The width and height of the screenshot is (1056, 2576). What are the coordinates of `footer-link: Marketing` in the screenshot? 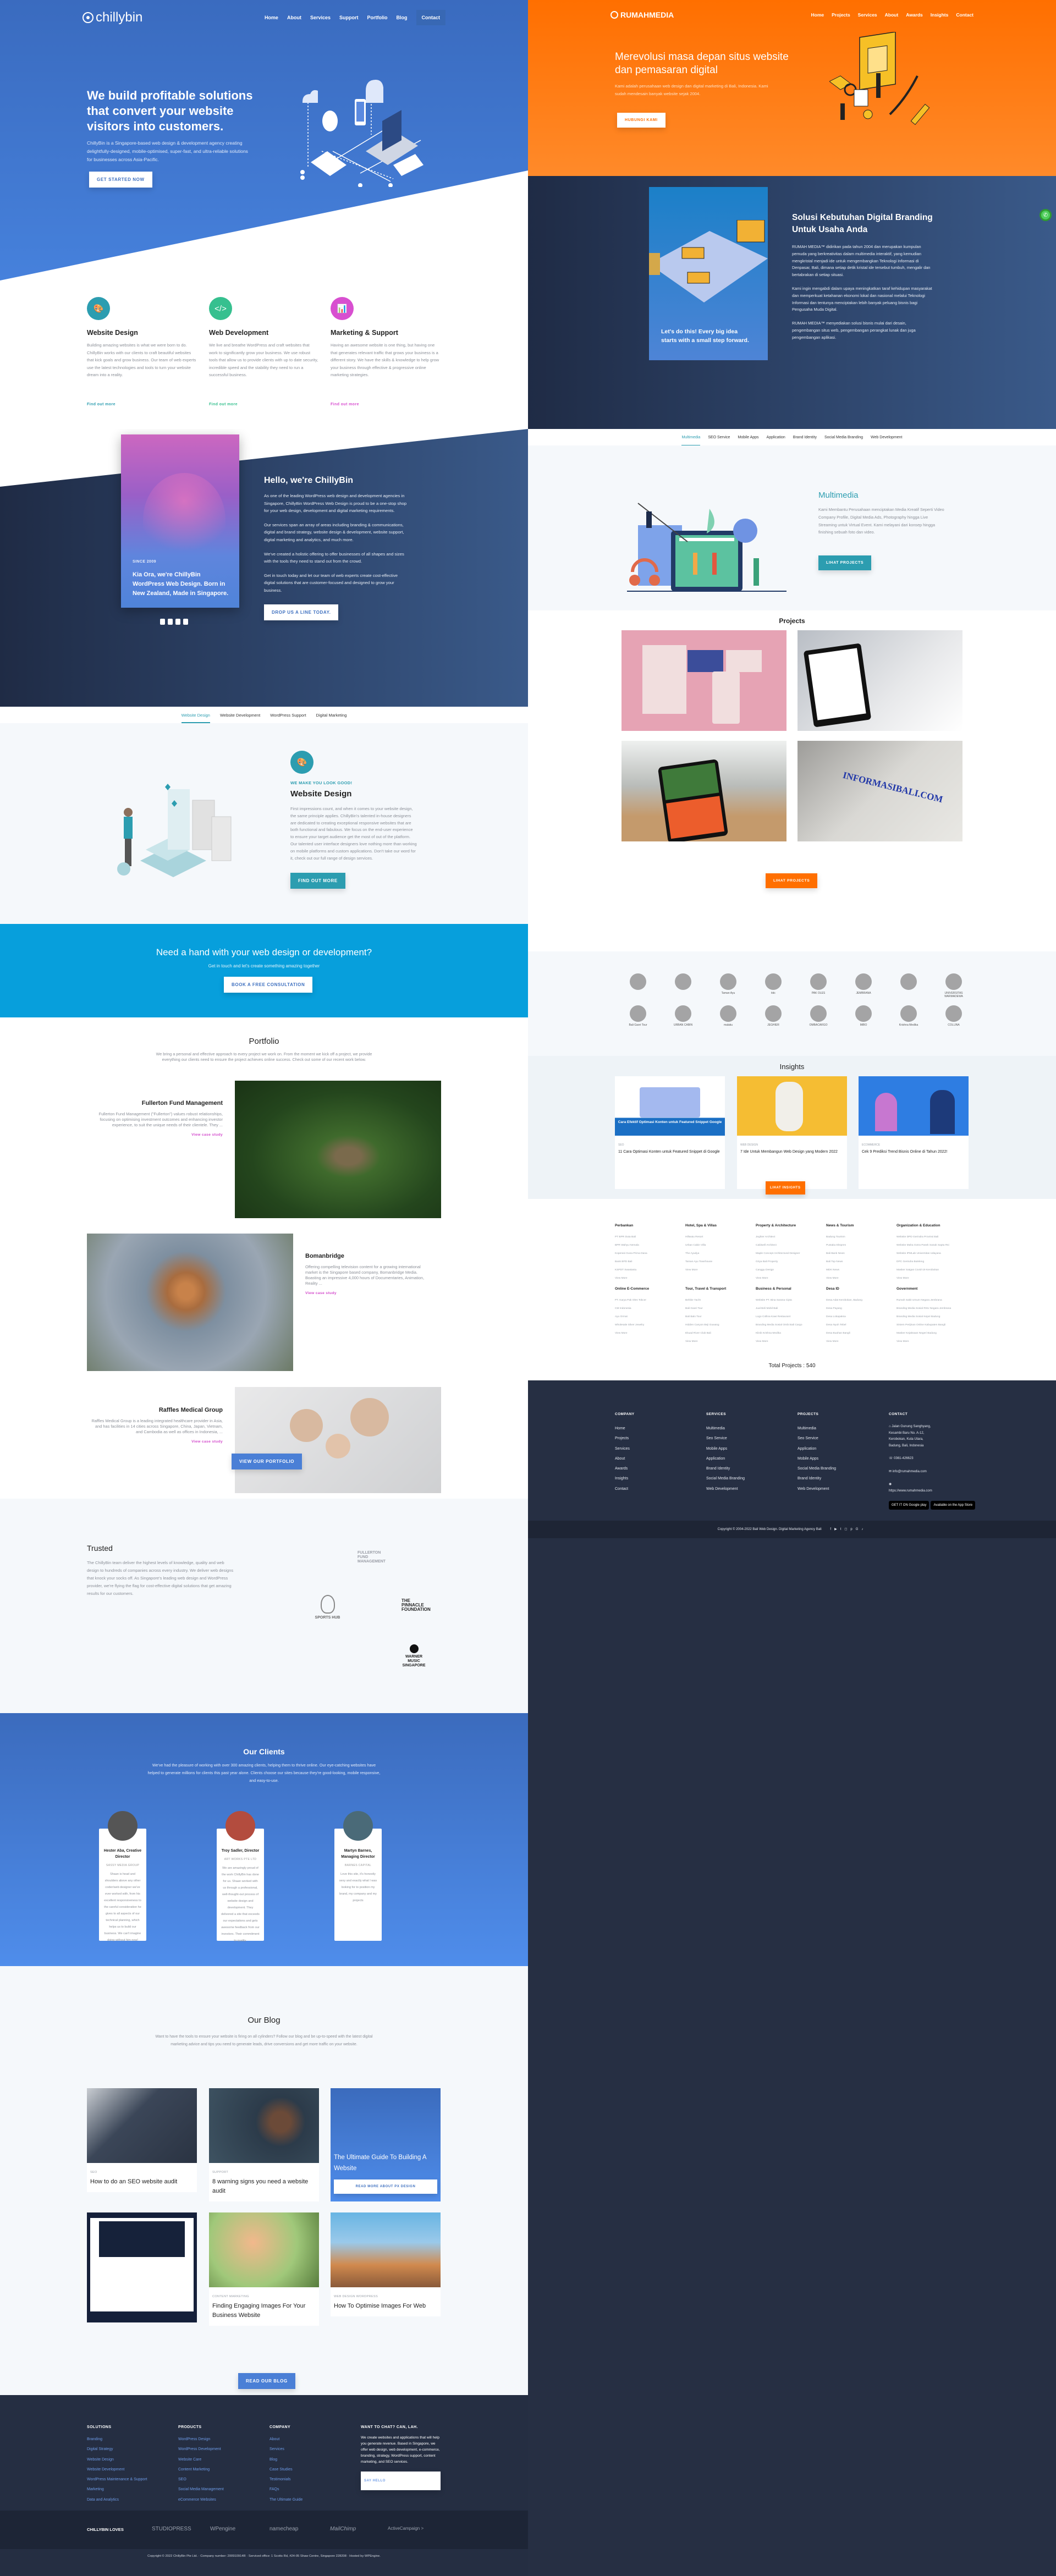 It's located at (117, 2490).